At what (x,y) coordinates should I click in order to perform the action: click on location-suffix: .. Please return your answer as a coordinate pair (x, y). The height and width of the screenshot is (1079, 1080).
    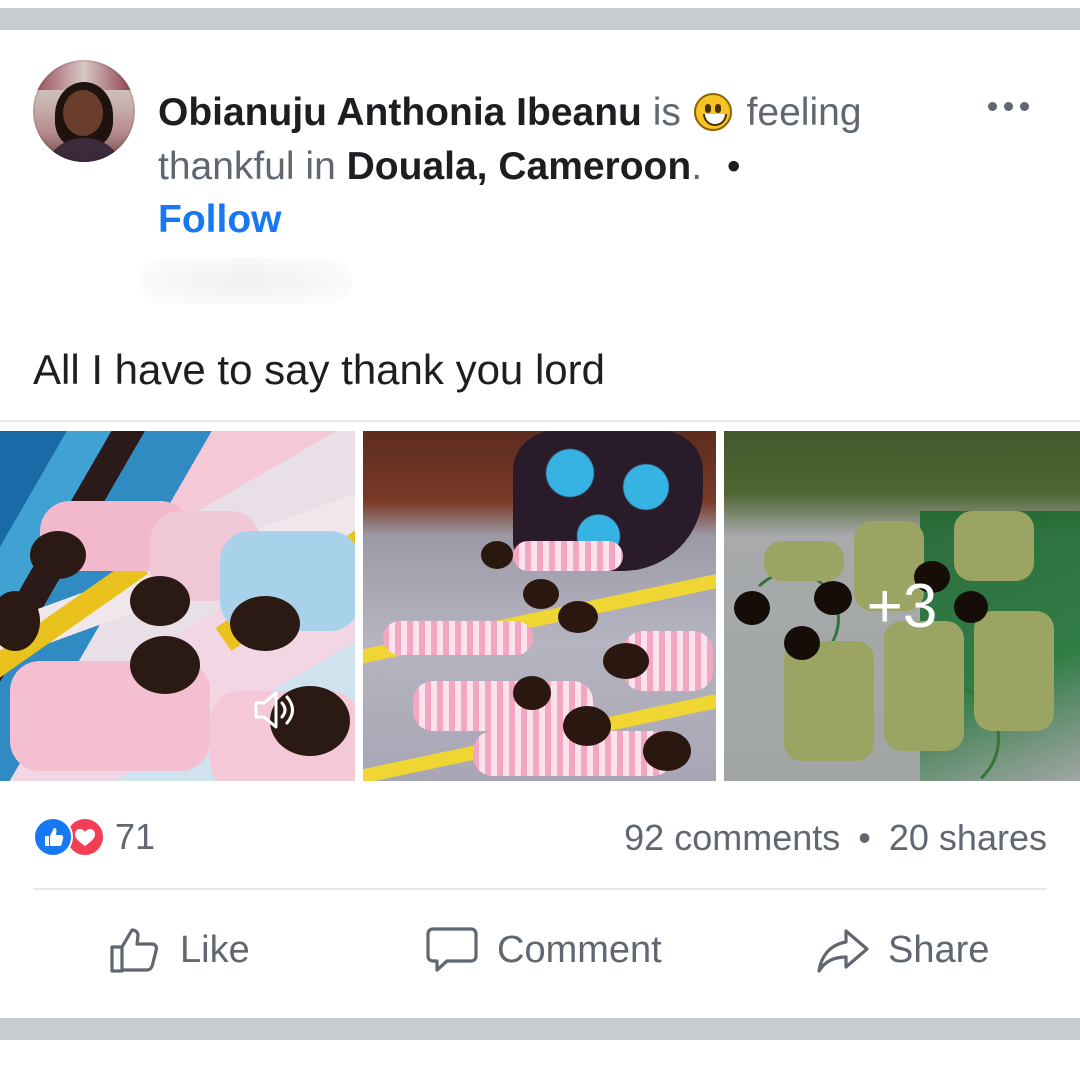
    Looking at the image, I should click on (697, 166).